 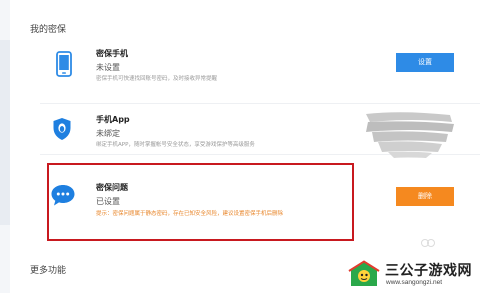 What do you see at coordinates (112, 53) in the screenshot?
I see `item-name: 密保手机` at bounding box center [112, 53].